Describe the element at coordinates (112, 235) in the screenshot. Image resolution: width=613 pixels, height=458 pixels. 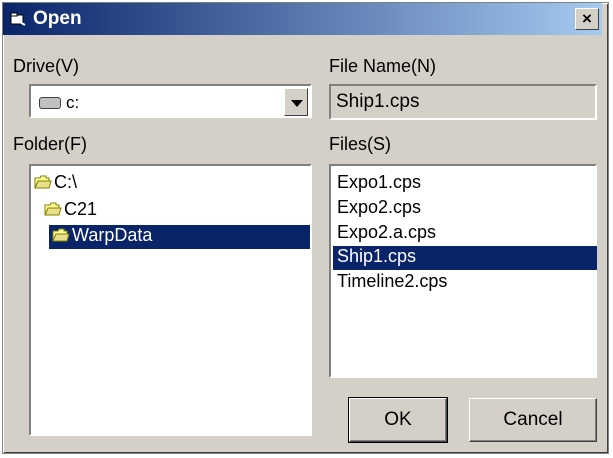
I see `folder-item-label: WarpData` at that location.